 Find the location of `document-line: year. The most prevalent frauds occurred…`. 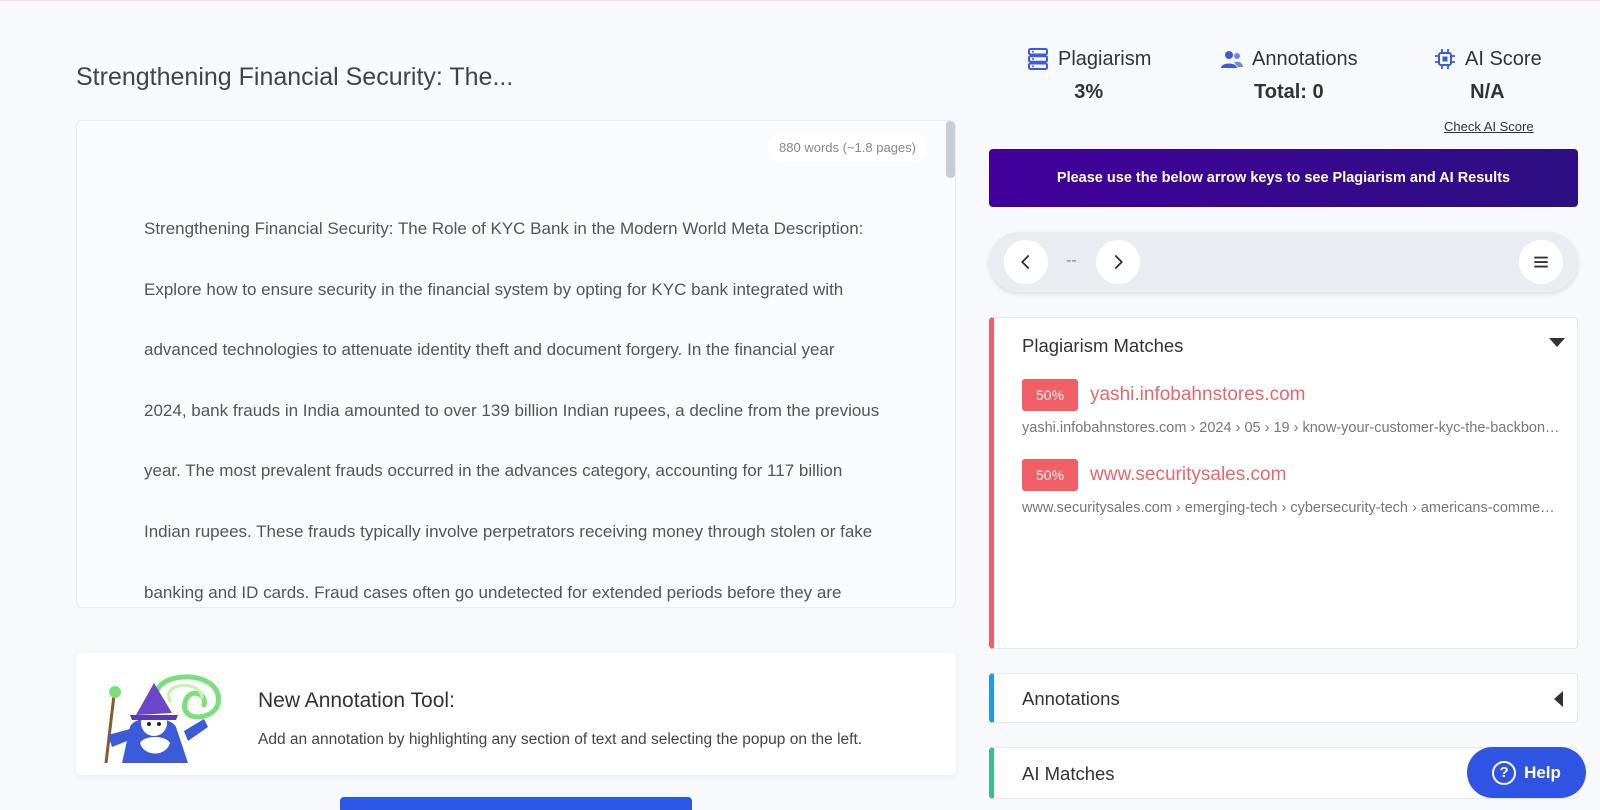

document-line: year. The most prevalent frauds occurred… is located at coordinates (493, 471).